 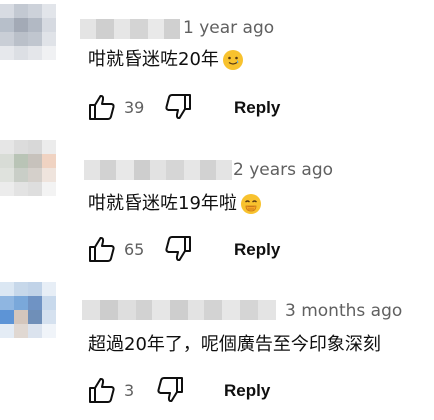 I want to click on comment-timestamp: 3 months ago, so click(x=343, y=311).